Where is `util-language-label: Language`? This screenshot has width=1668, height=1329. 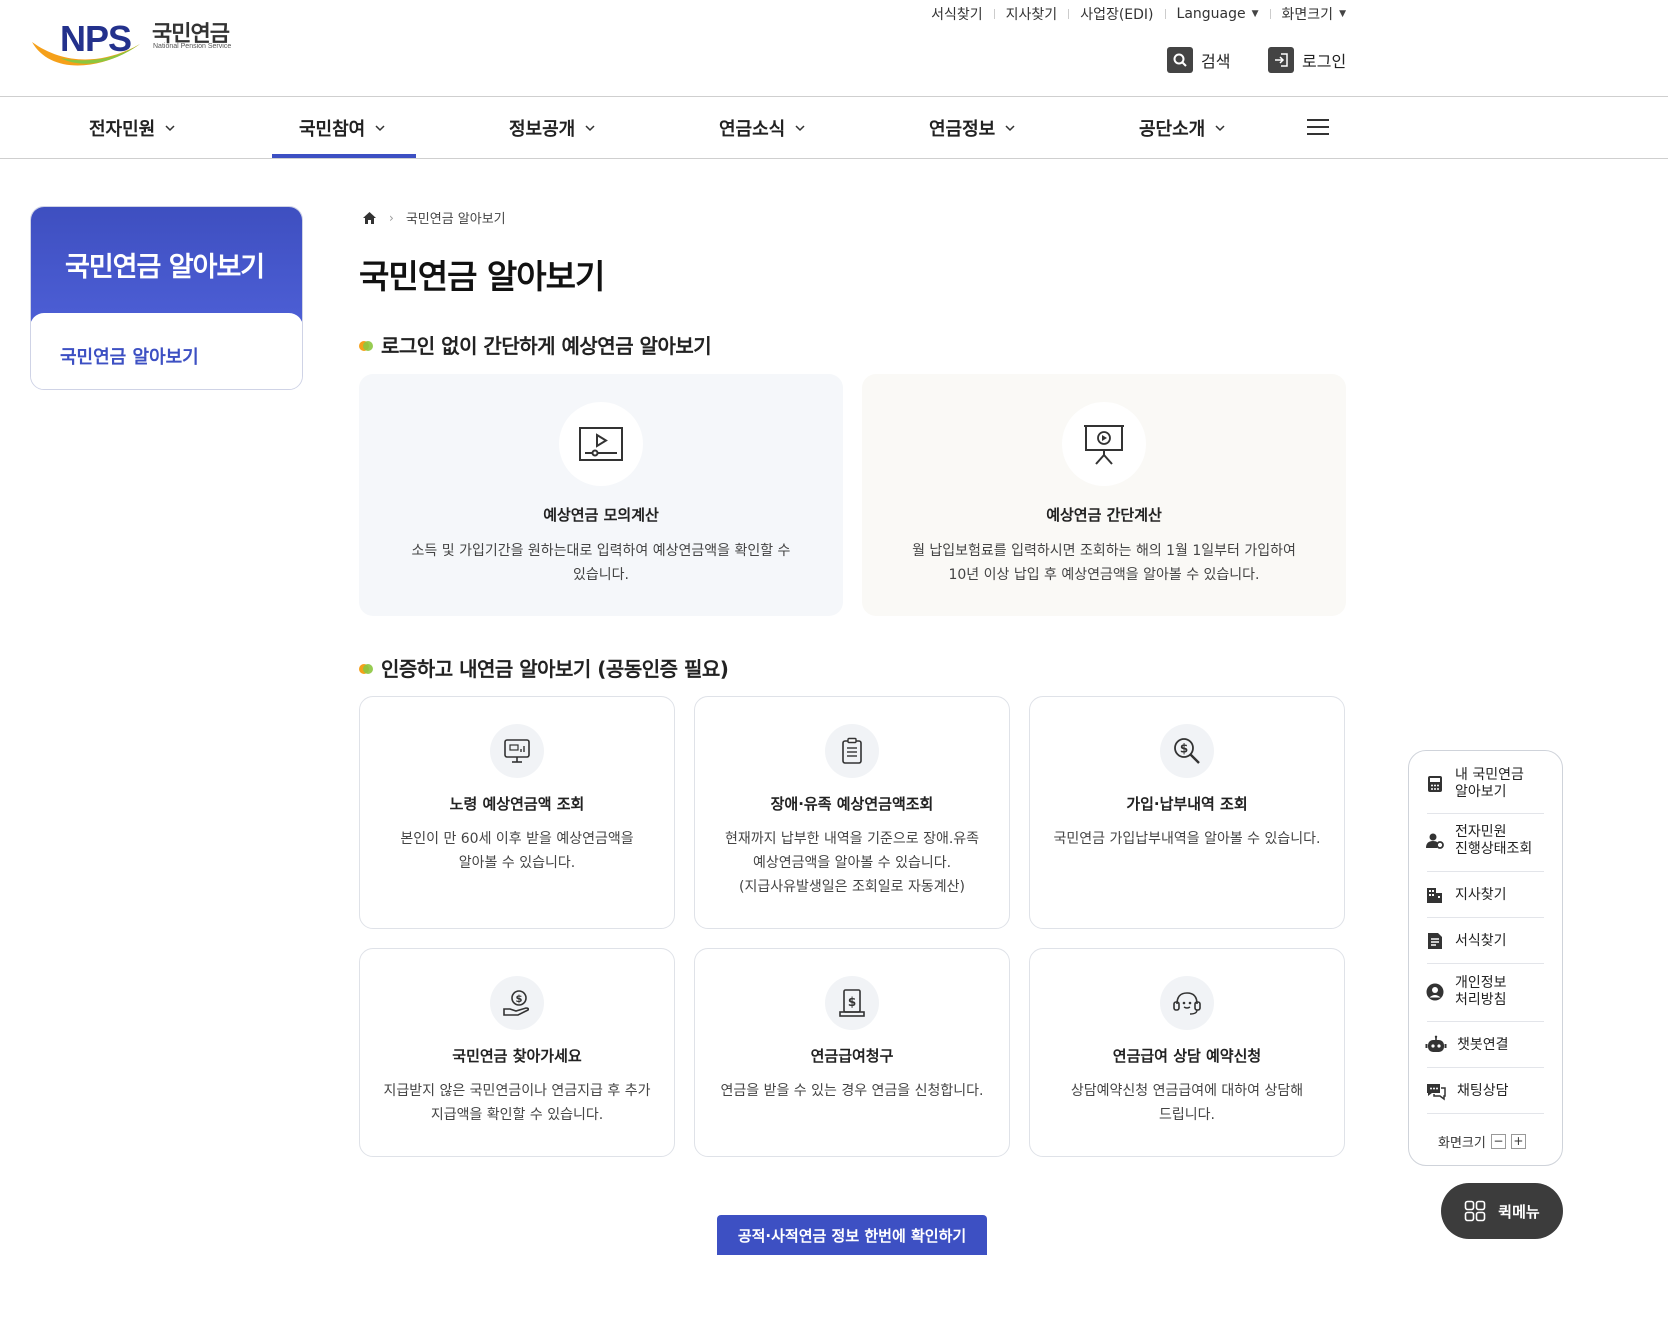
util-language-label: Language is located at coordinates (1211, 14).